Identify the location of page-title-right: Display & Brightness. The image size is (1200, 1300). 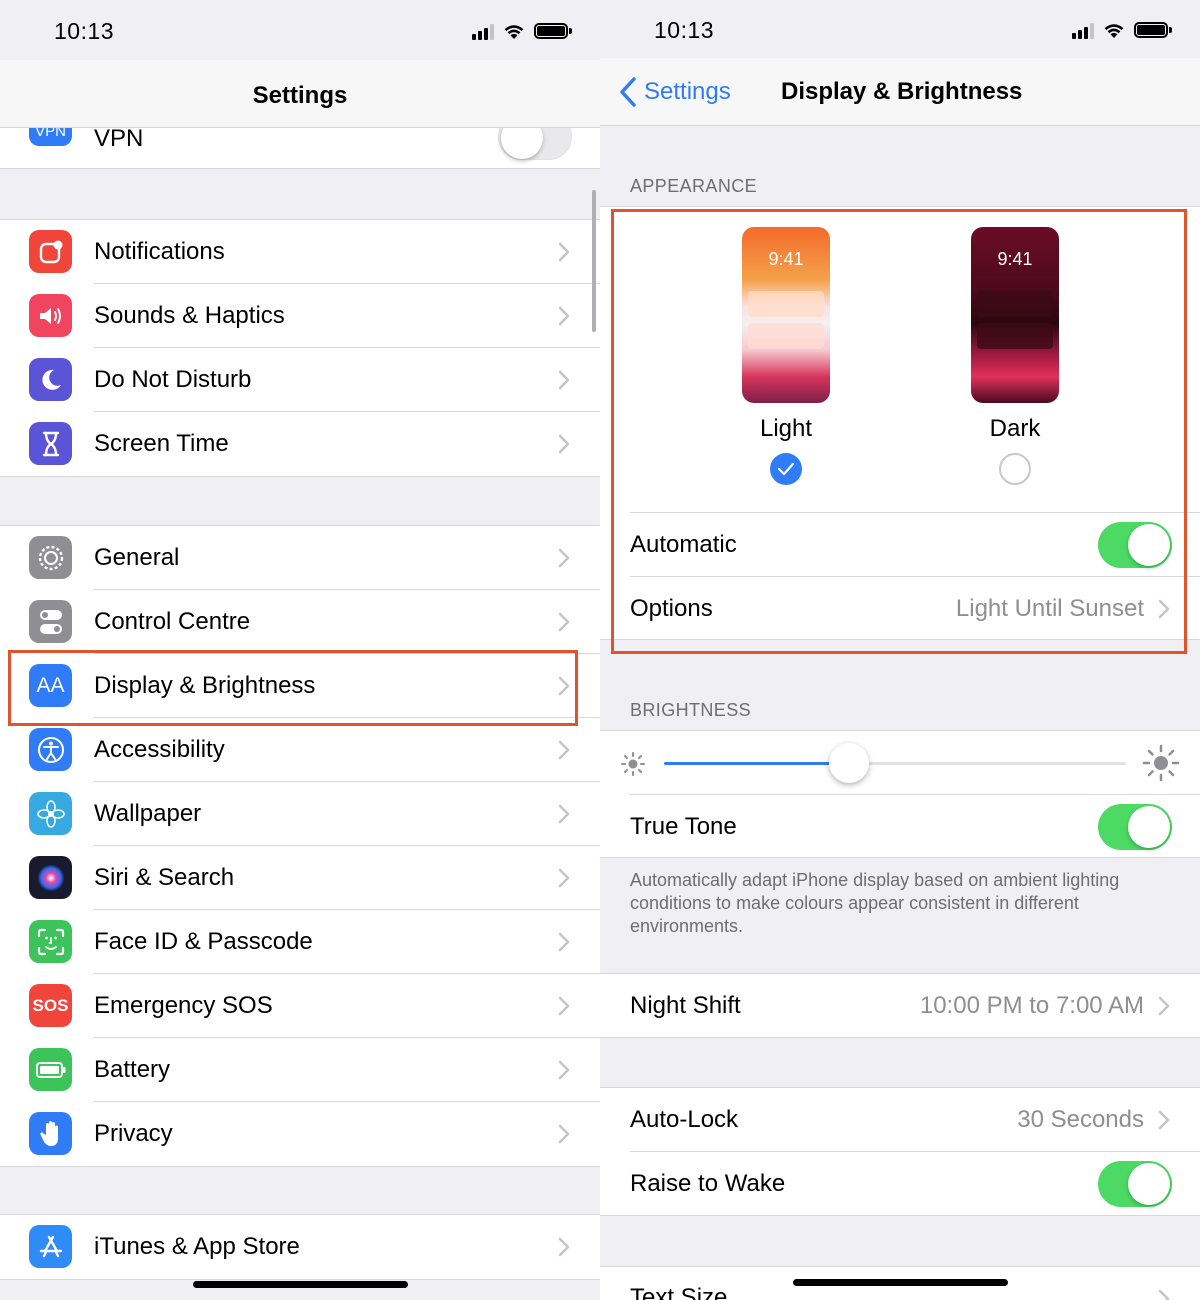
(902, 91).